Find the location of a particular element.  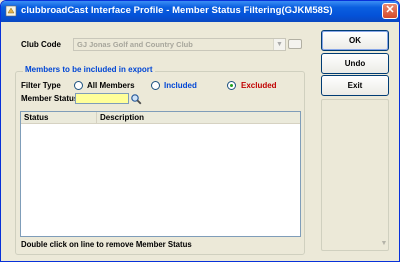

right-panel is located at coordinates (355, 175).